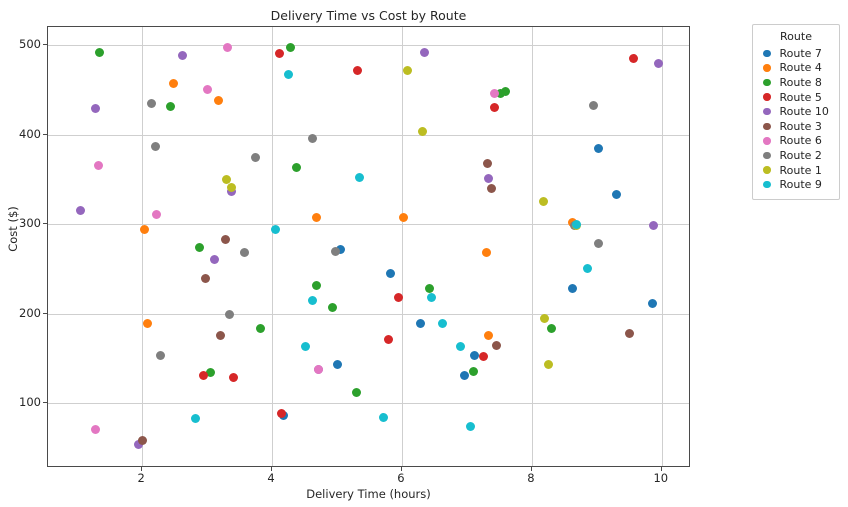 Image resolution: width=848 pixels, height=507 pixels. What do you see at coordinates (796, 36) in the screenshot?
I see `legend-title: Route` at bounding box center [796, 36].